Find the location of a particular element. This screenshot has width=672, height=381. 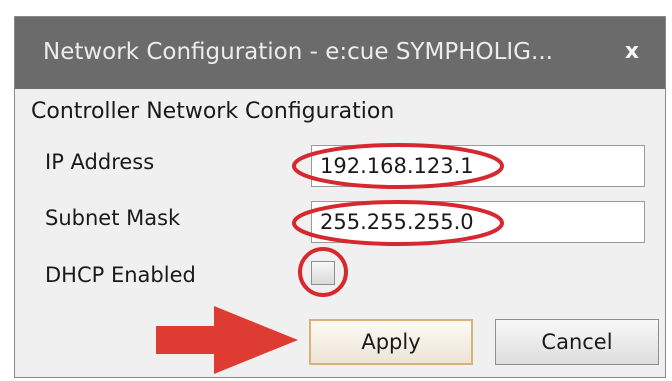

apply-button-label: Apply is located at coordinates (391, 342).